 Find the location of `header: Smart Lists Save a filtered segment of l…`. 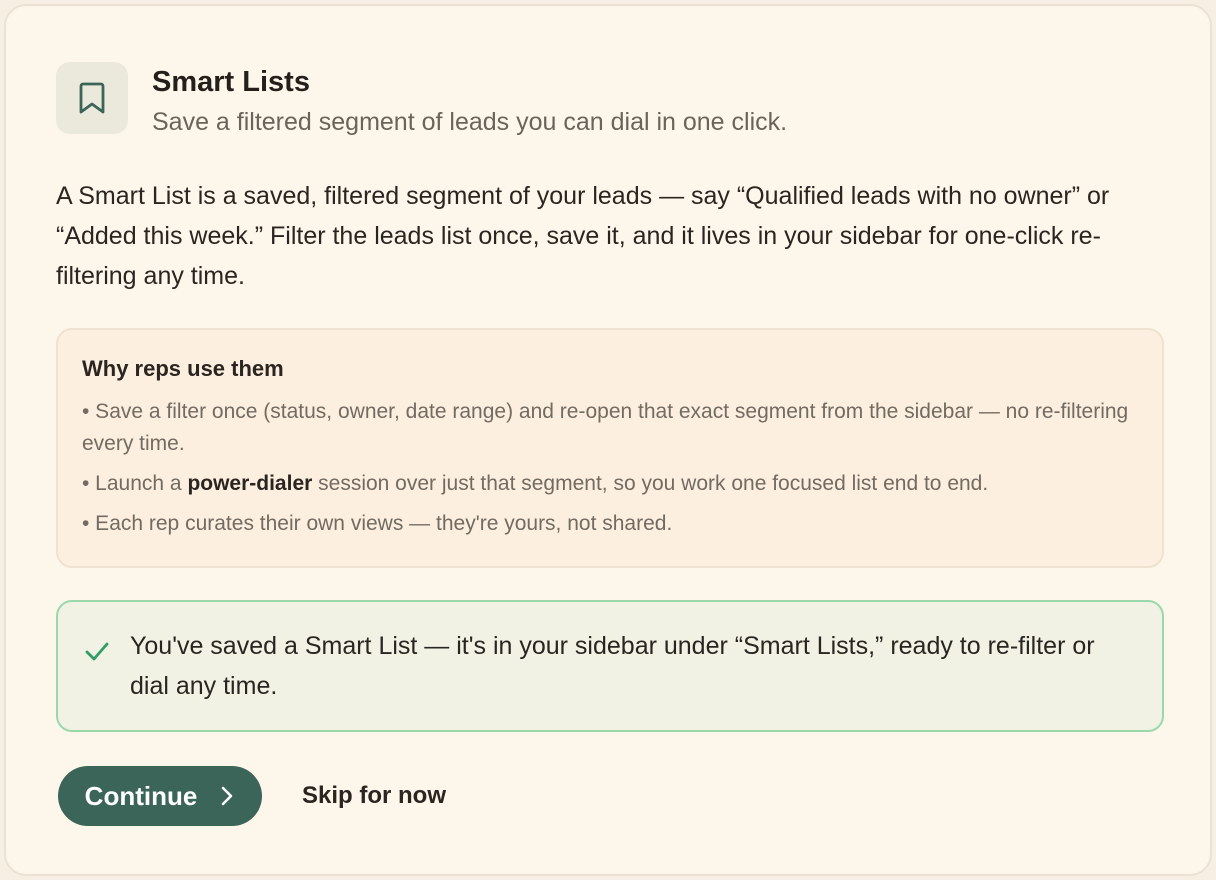

header: Smart Lists Save a filtered segment of l… is located at coordinates (421, 100).